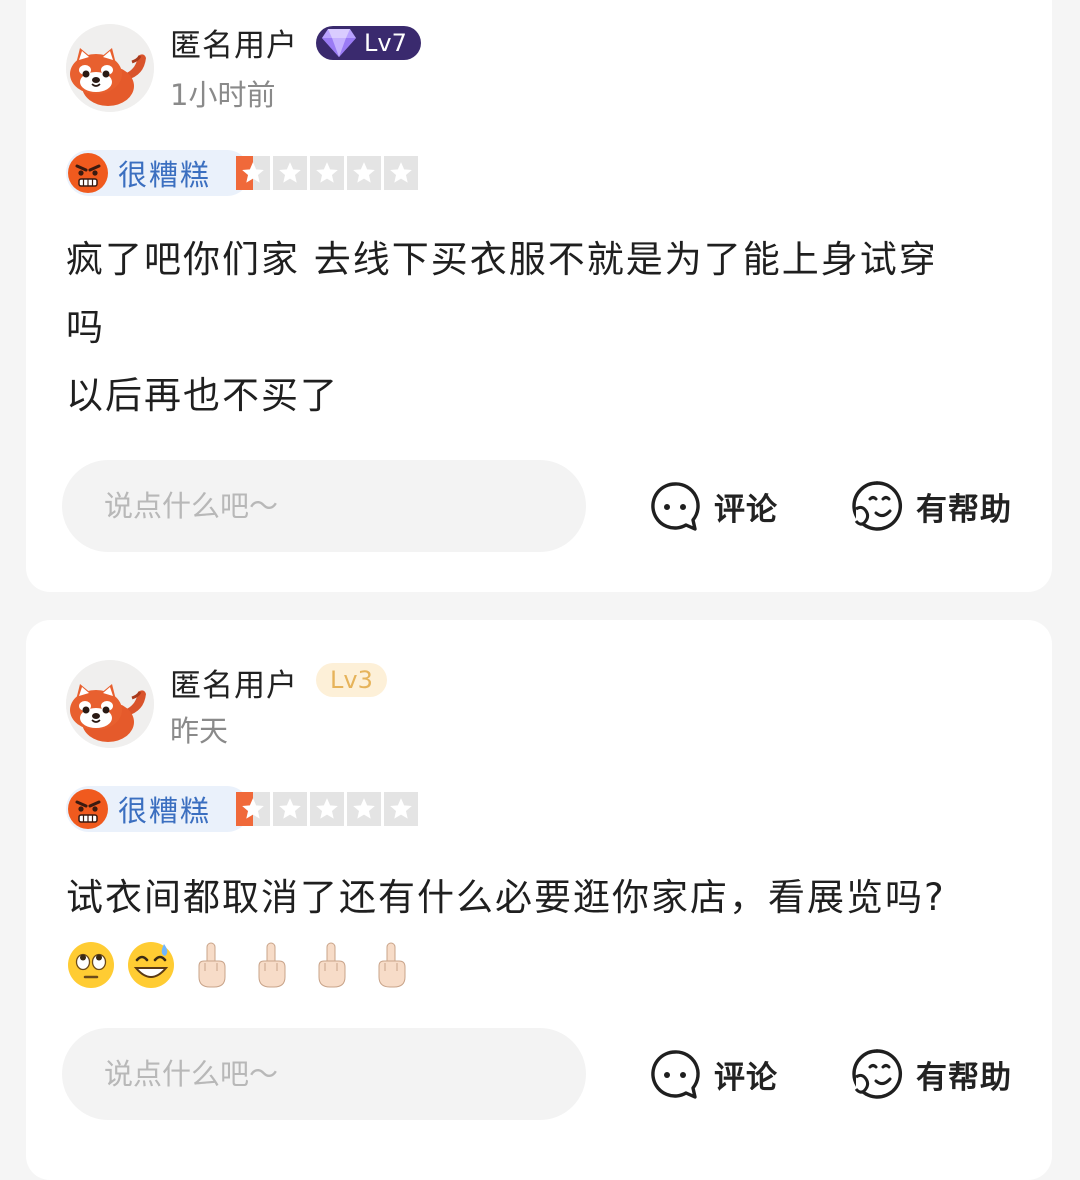 The height and width of the screenshot is (1180, 1080). What do you see at coordinates (91, 965) in the screenshot?
I see `rolling-eyes-emoji-icon` at bounding box center [91, 965].